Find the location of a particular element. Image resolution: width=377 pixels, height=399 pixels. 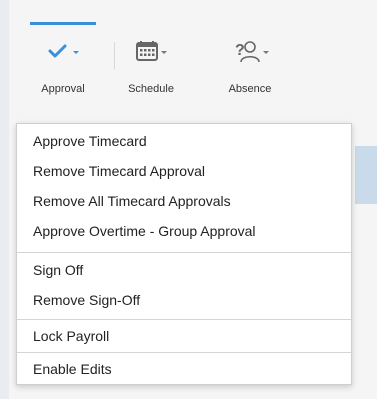

absence-label: Absence is located at coordinates (250, 89).